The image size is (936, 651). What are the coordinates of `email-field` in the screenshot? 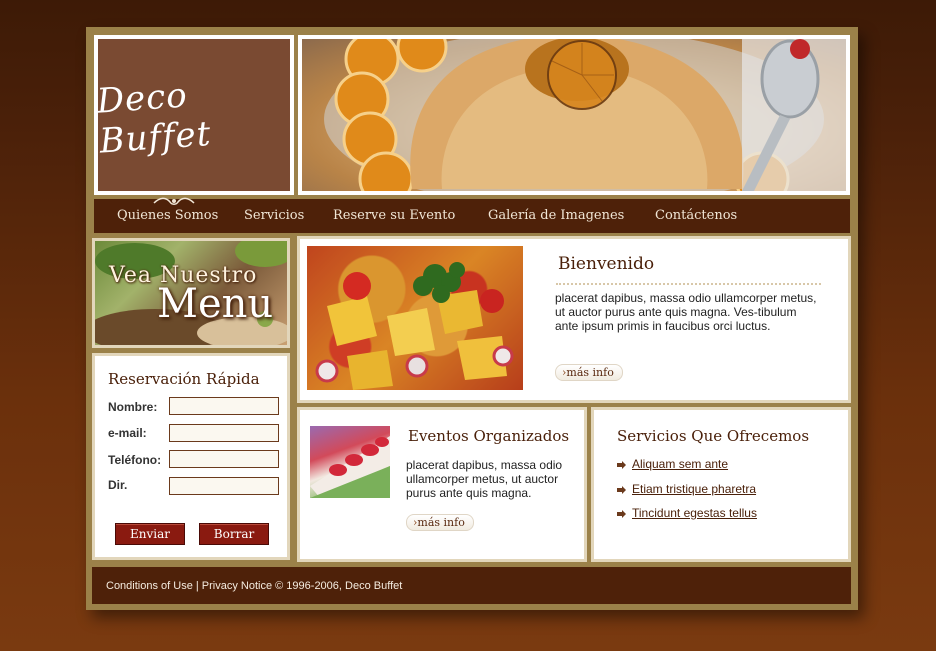 It's located at (224, 433).